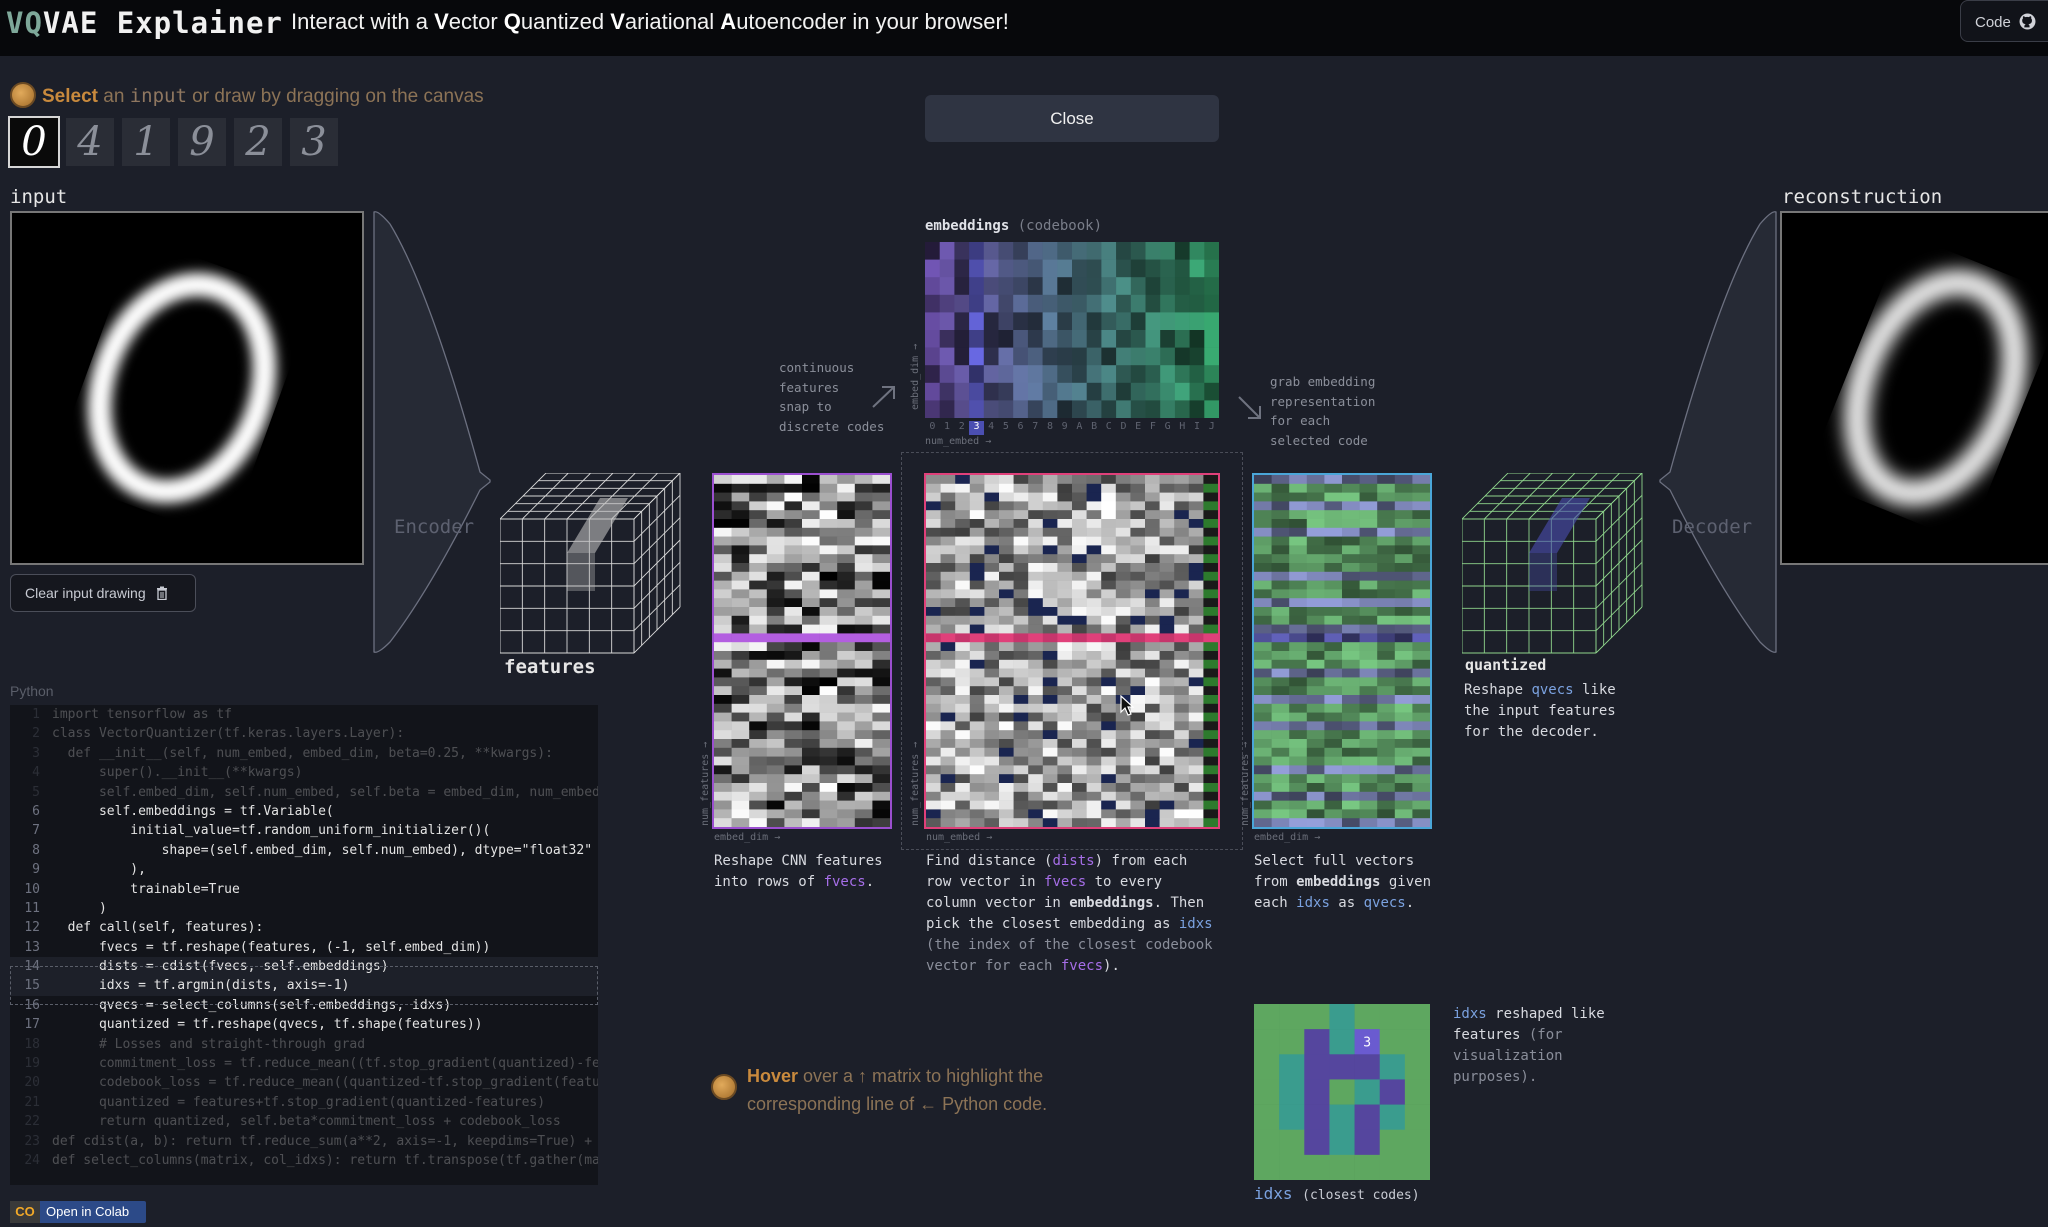 This screenshot has height=1227, width=2048. Describe the element at coordinates (705, 783) in the screenshot. I see `fvecs-axis-y: num_features →` at that location.